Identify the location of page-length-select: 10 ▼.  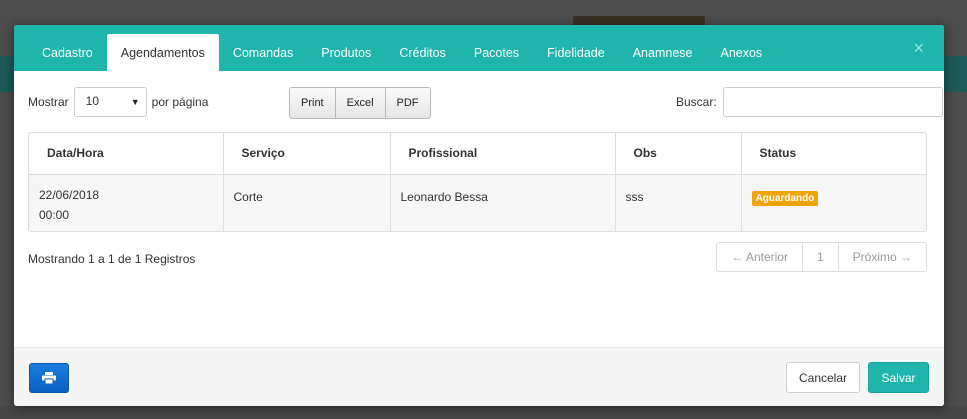
(110, 102).